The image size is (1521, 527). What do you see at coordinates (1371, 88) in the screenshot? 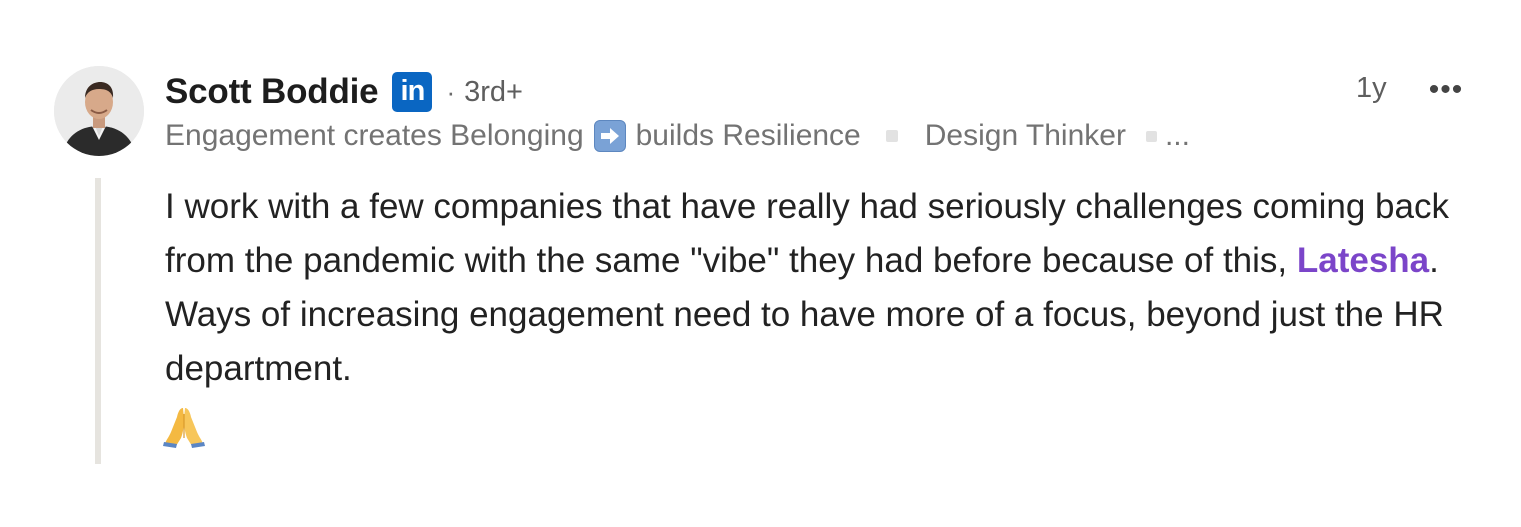
I see `comment-timestamp: 1y` at bounding box center [1371, 88].